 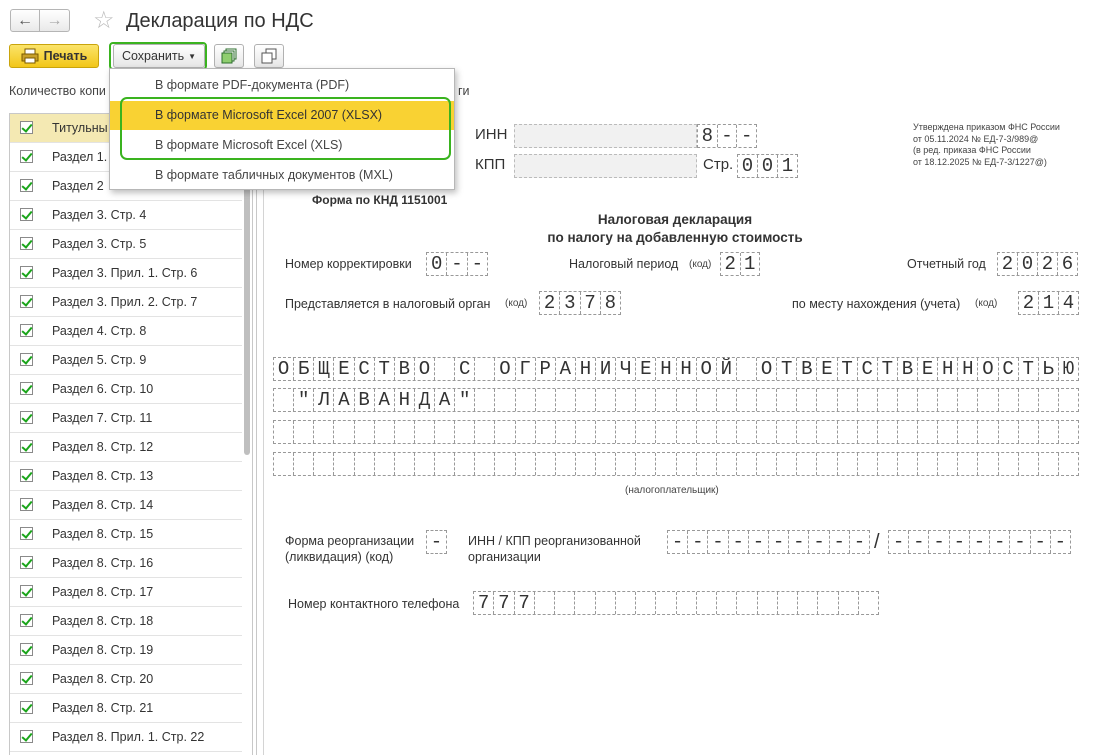 I want to click on menu-item-pdf: В формате PDF-документа (PDF), so click(x=282, y=85).